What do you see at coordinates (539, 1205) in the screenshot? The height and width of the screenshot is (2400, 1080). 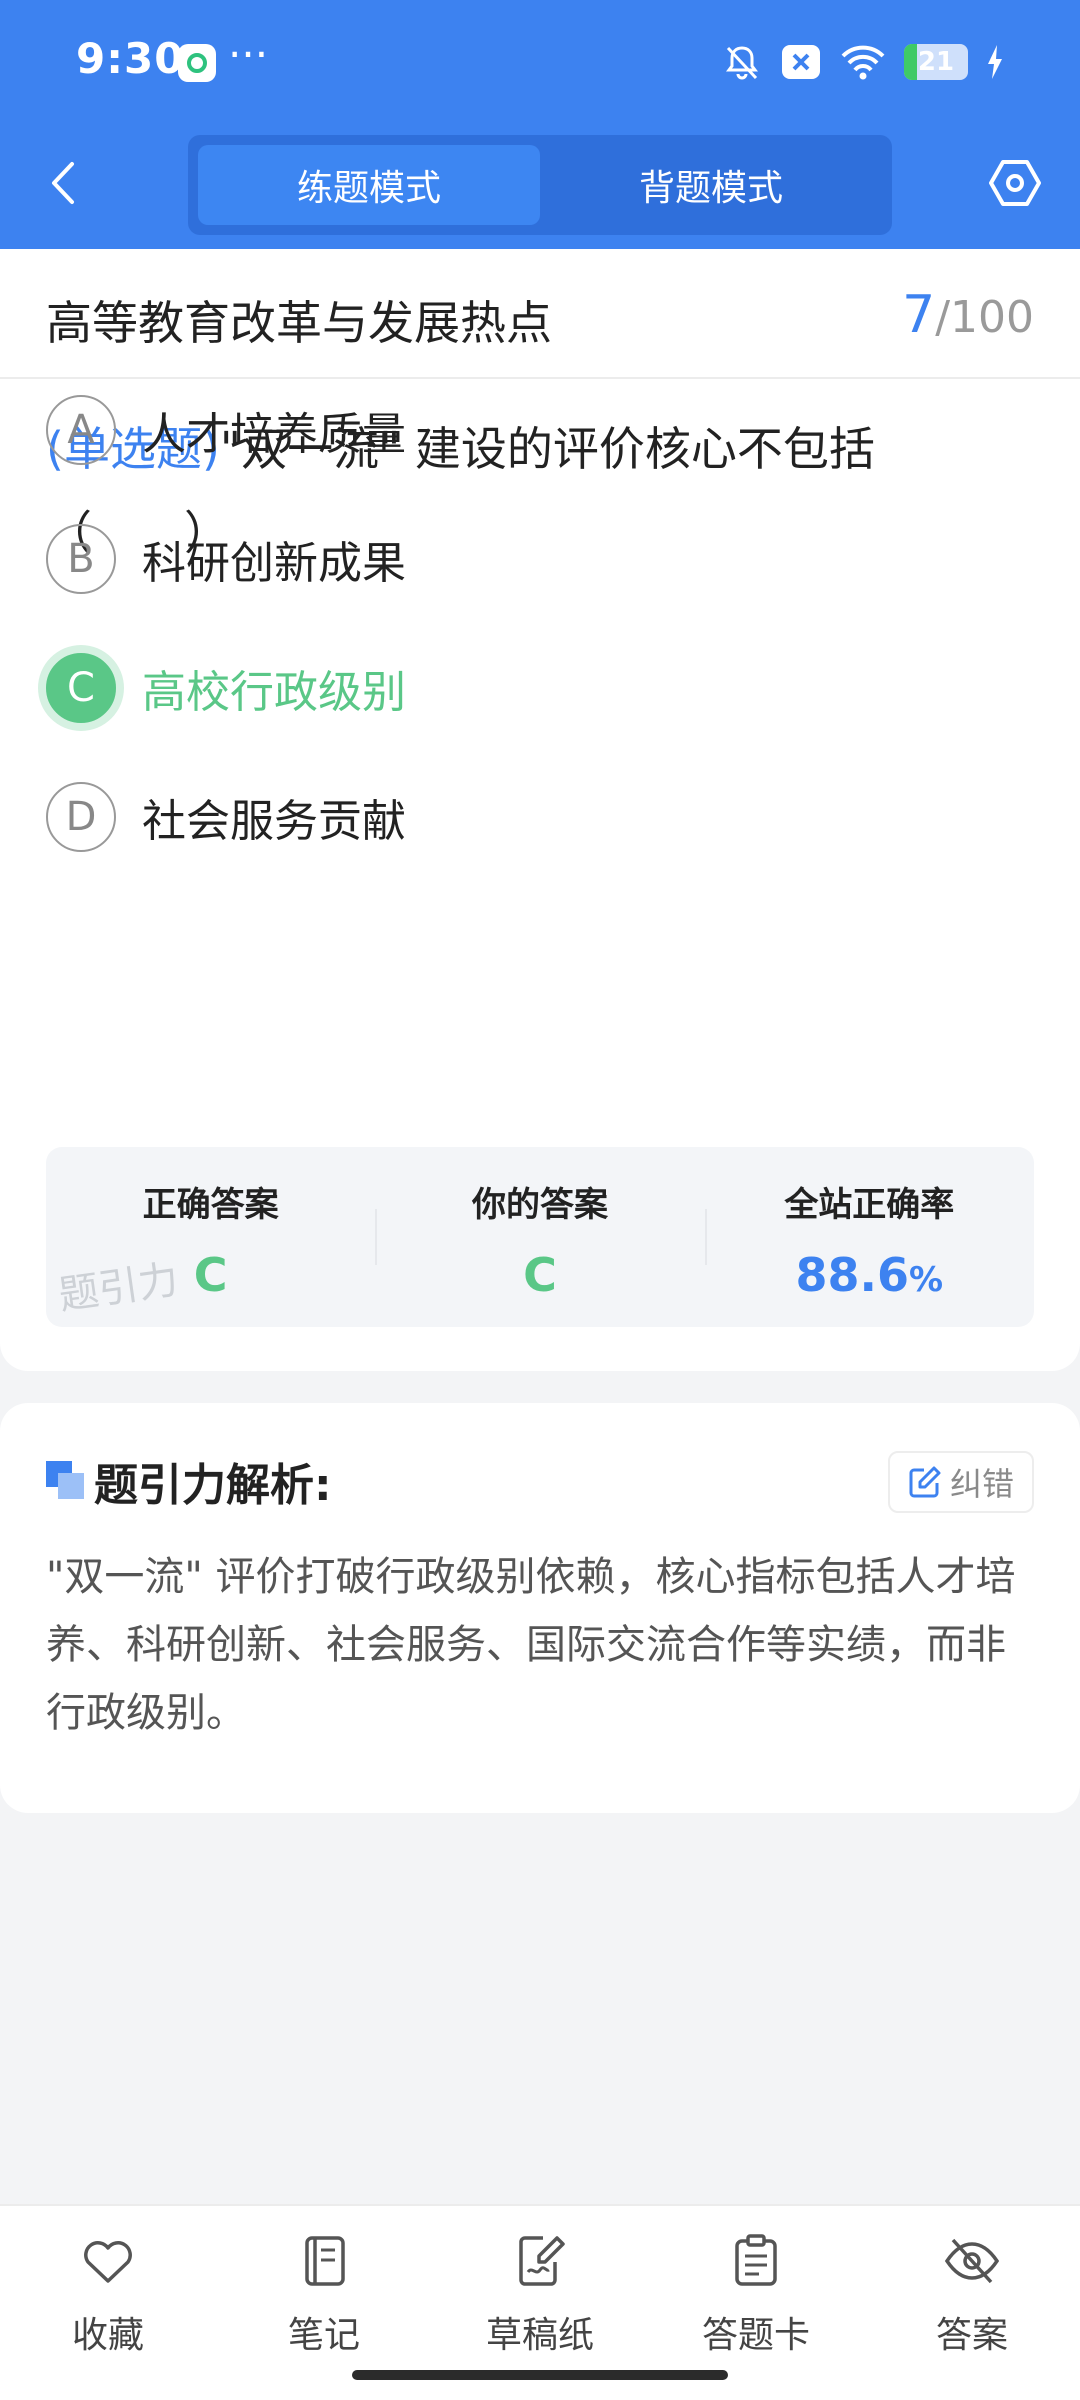 I see `stat-label: 你的答案` at bounding box center [539, 1205].